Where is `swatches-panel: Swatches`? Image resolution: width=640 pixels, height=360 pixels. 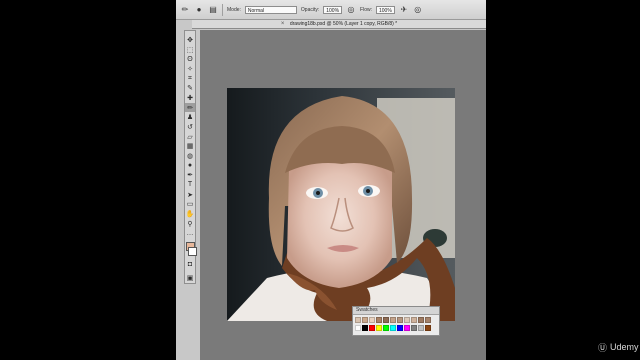
swatches-panel: Swatches is located at coordinates (396, 321).